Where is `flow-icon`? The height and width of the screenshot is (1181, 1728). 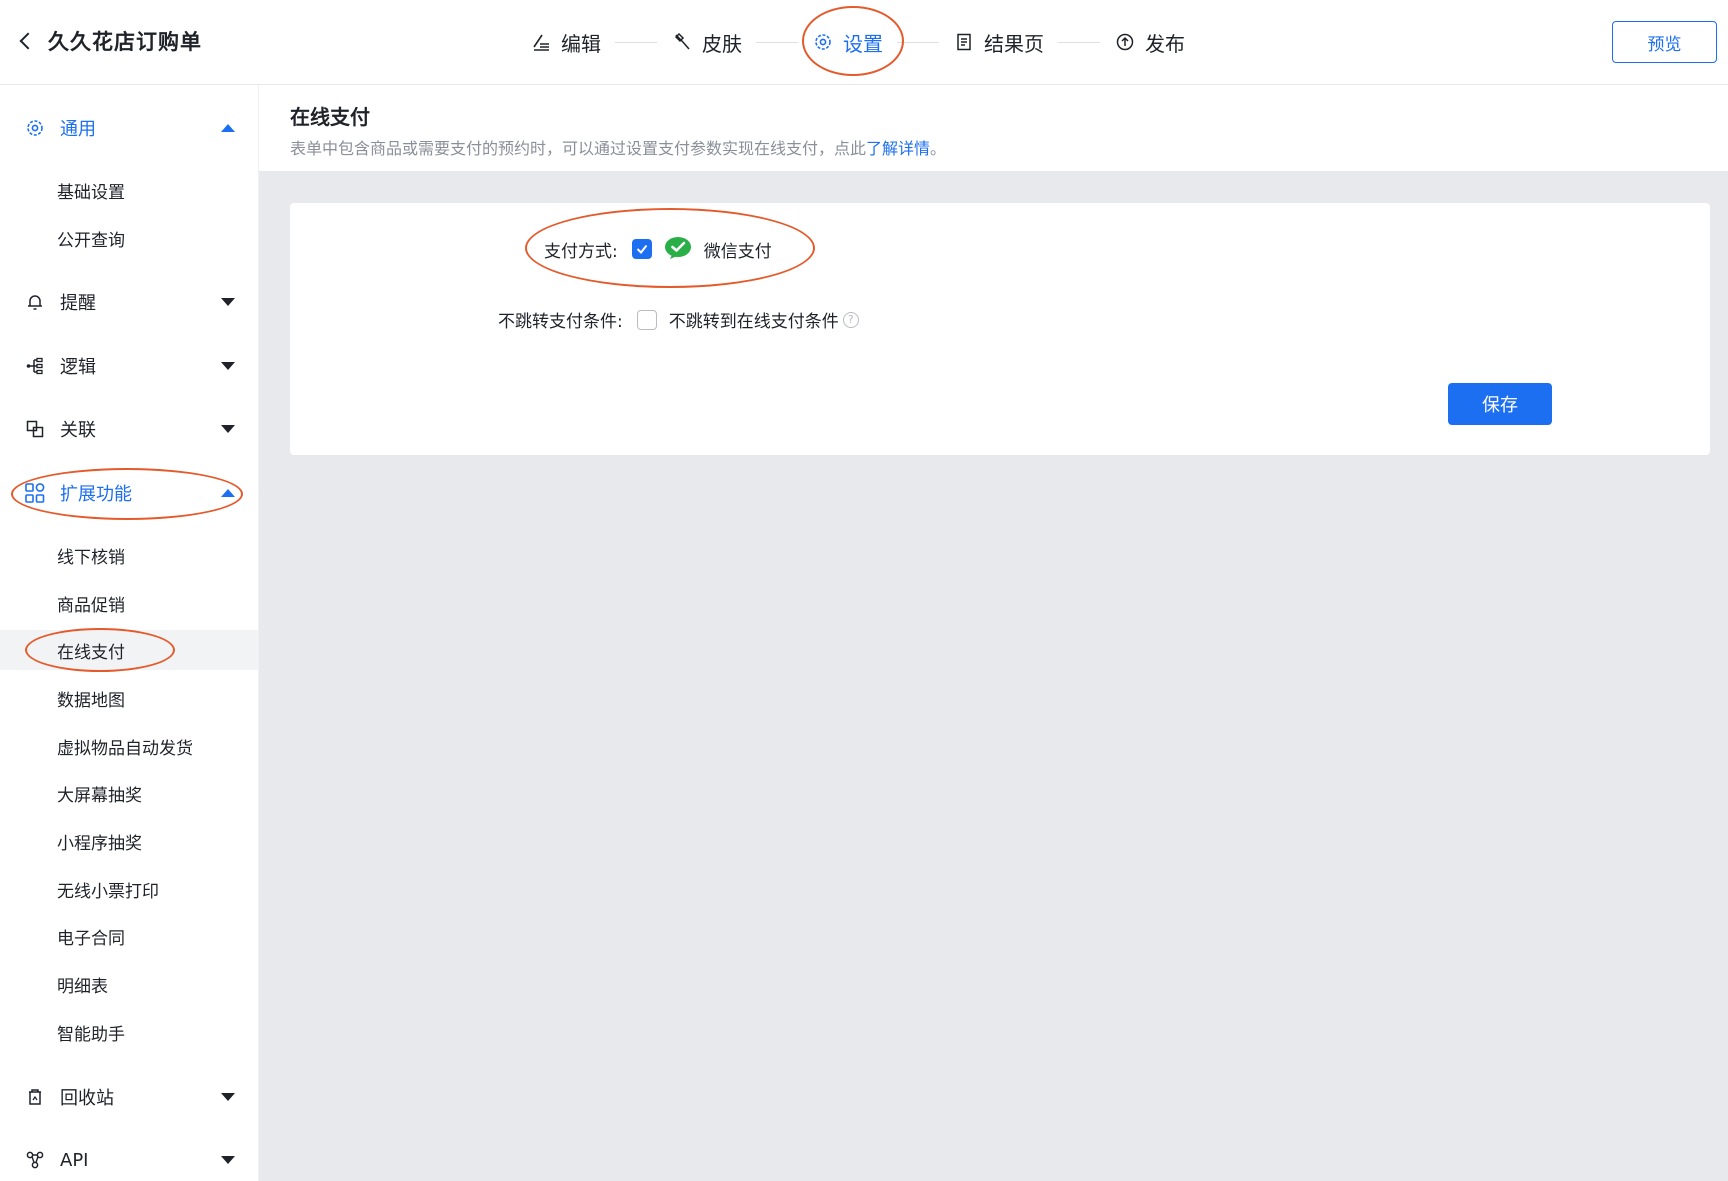 flow-icon is located at coordinates (35, 366).